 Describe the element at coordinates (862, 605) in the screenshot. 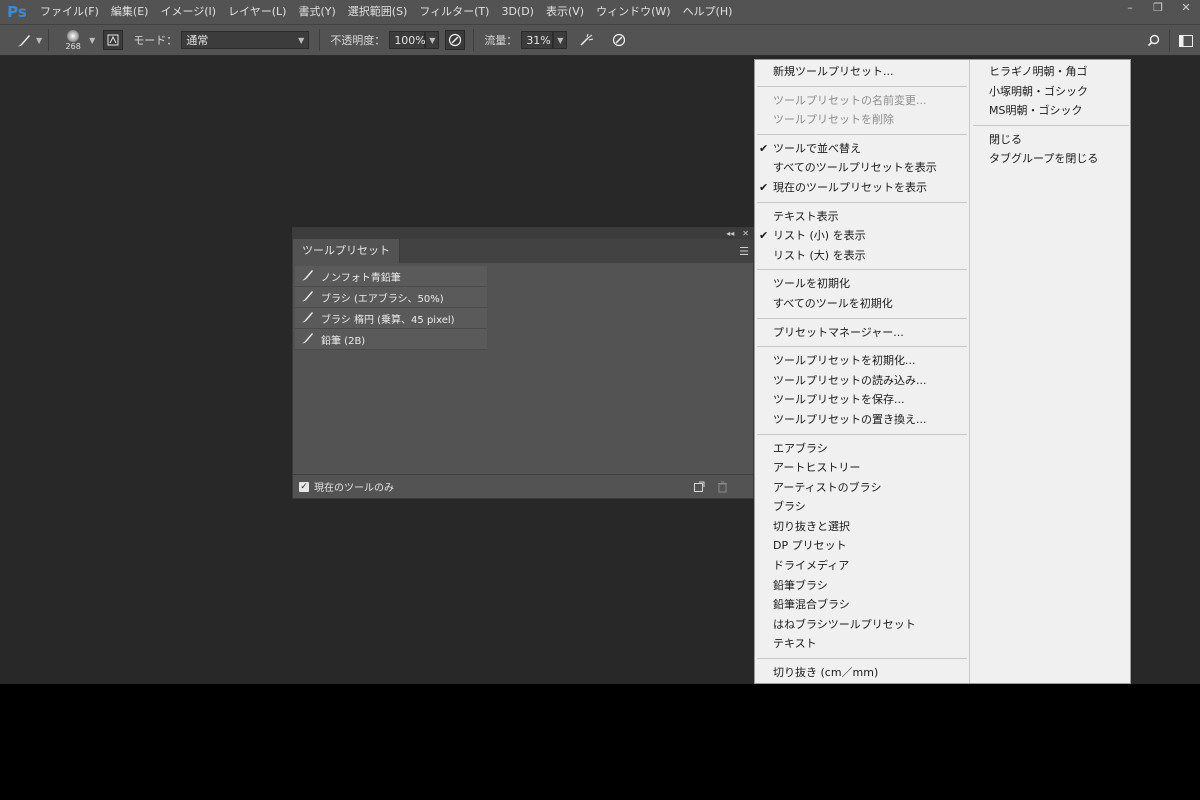

I see `menu-option: 鉛筆混合ブラシ` at that location.